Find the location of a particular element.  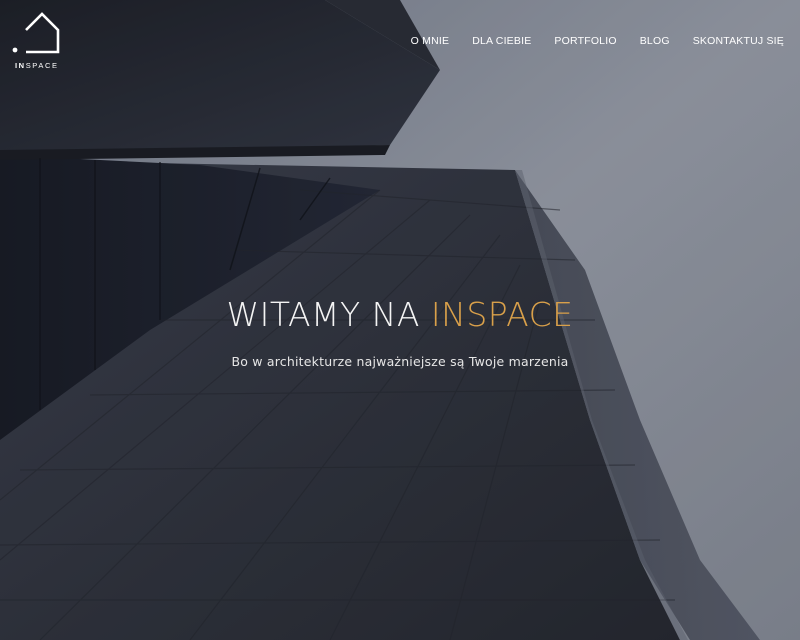

nav-item-about: O MNIE is located at coordinates (430, 41).